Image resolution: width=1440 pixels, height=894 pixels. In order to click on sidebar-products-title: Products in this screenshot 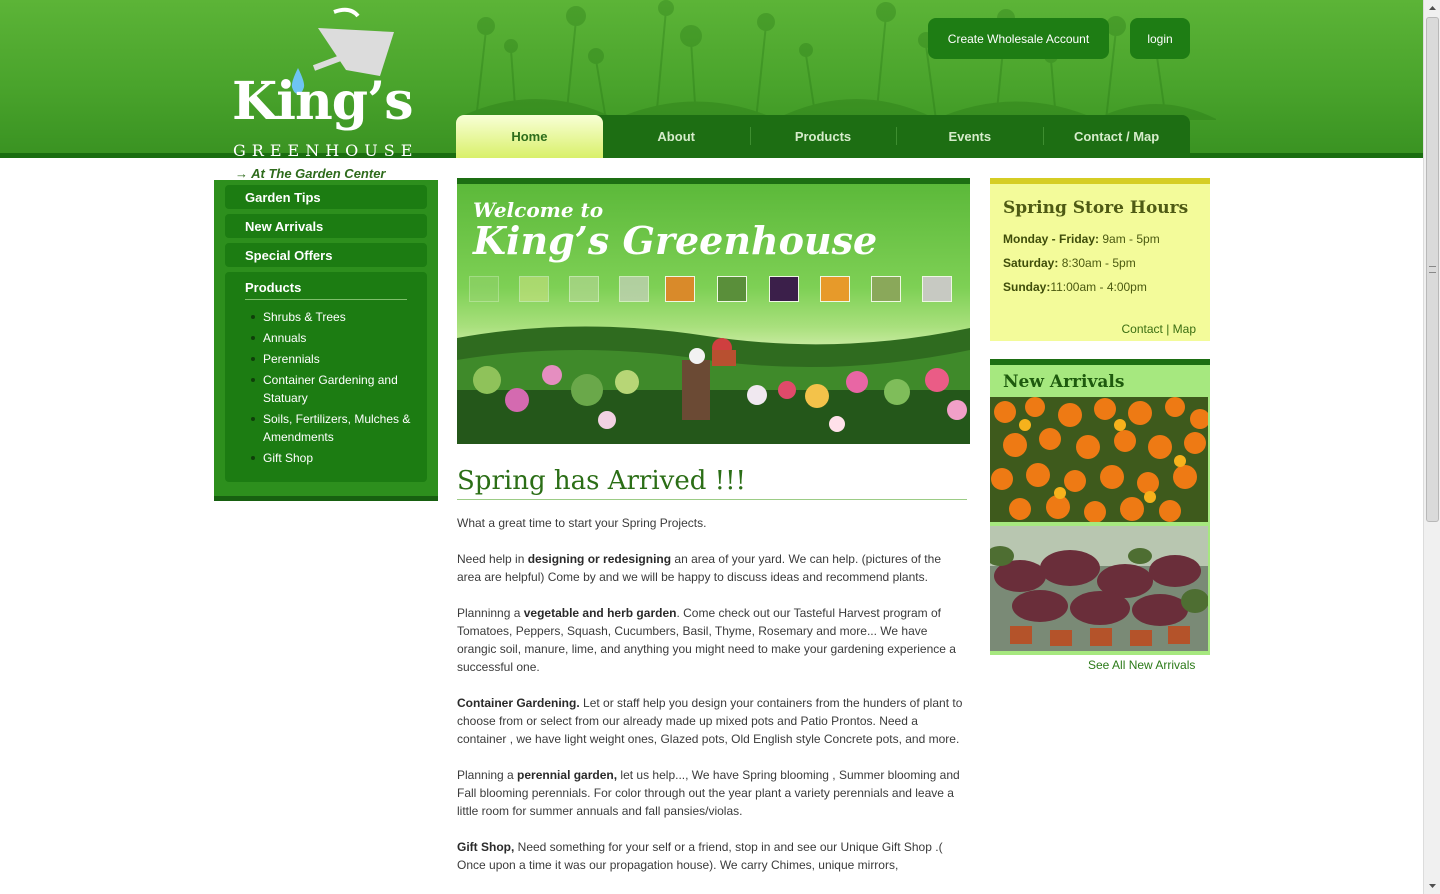, I will do `click(326, 290)`.